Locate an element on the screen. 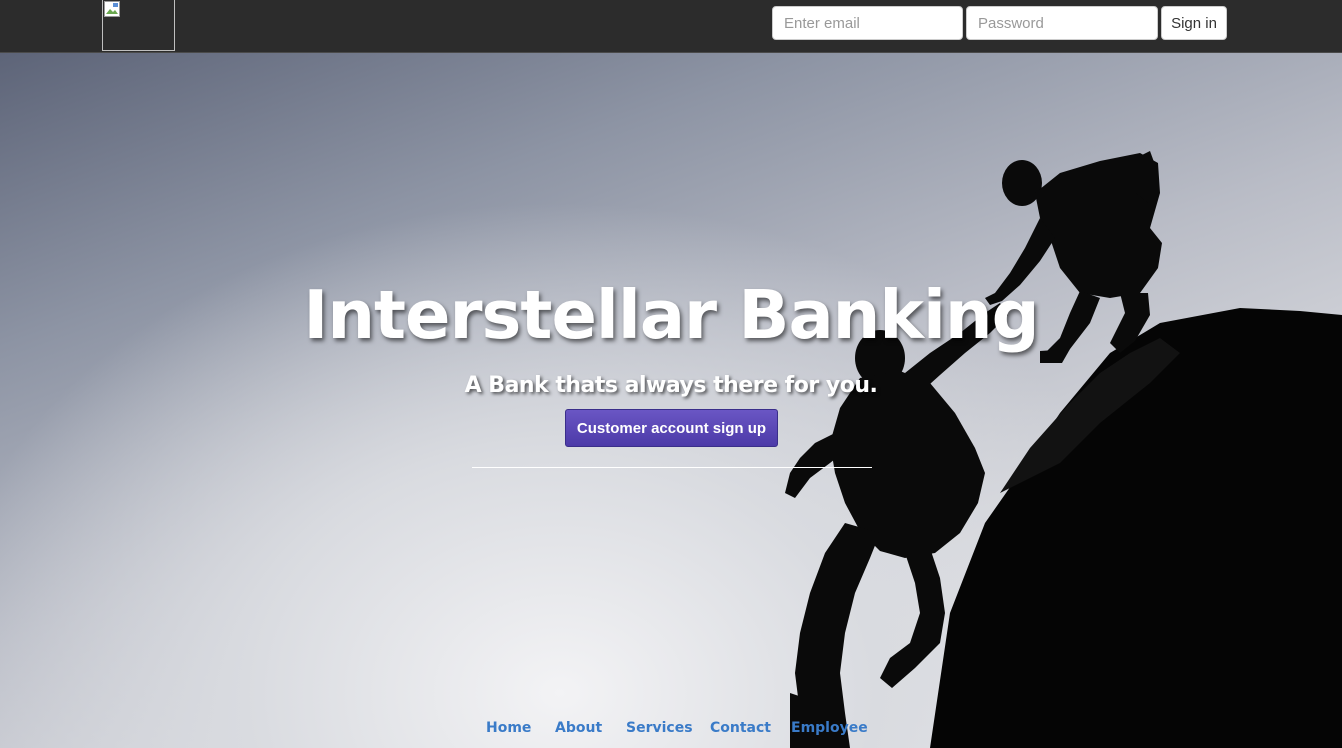 This screenshot has width=1342, height=748. nav-link-employee: Employee is located at coordinates (829, 728).